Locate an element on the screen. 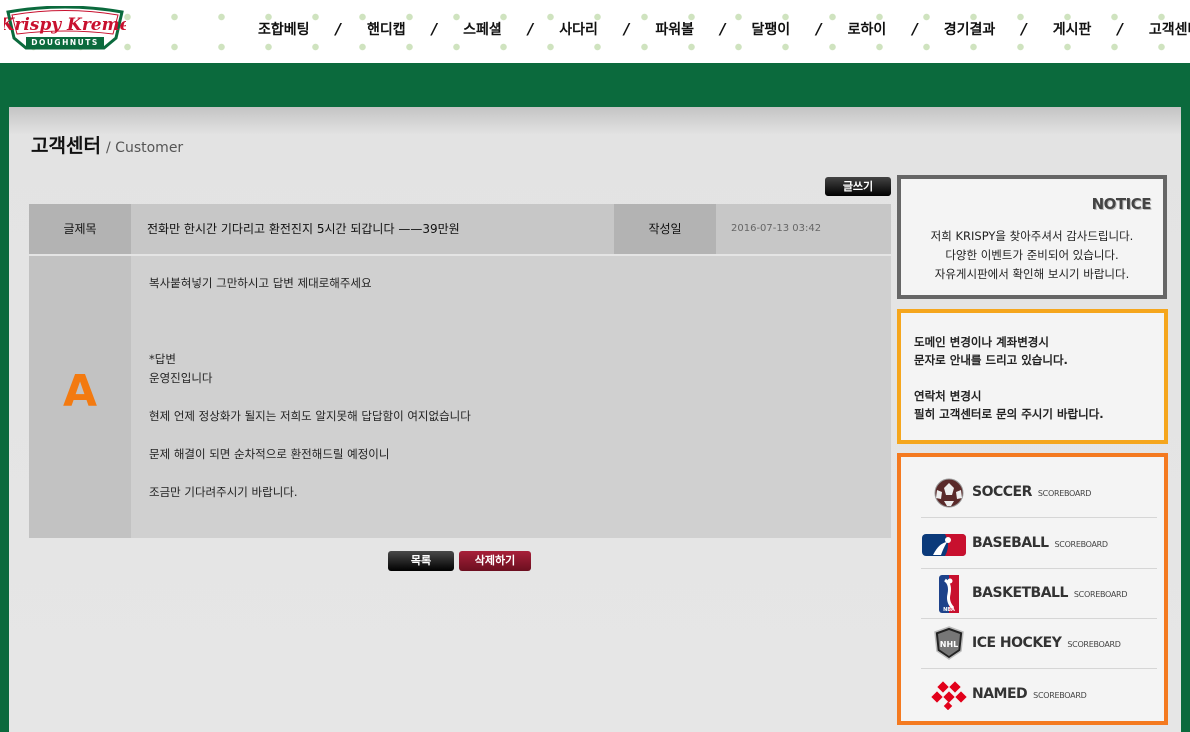 The height and width of the screenshot is (732, 1190). post-body-line: 조금만 기다려주시기 바랍니다. is located at coordinates (223, 492).